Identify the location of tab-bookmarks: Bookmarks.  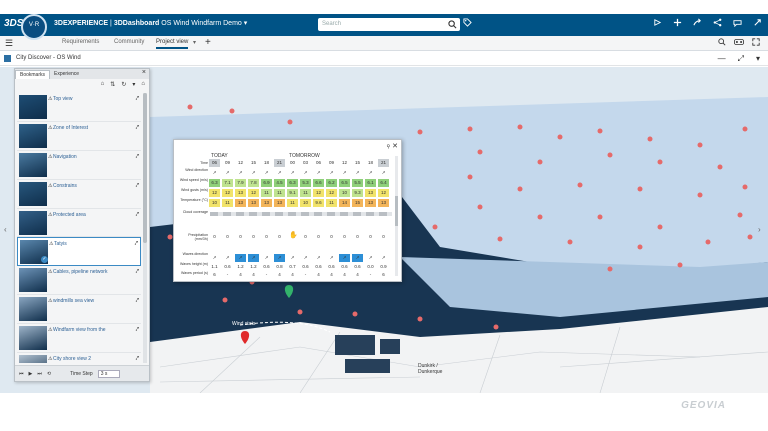
(33, 74).